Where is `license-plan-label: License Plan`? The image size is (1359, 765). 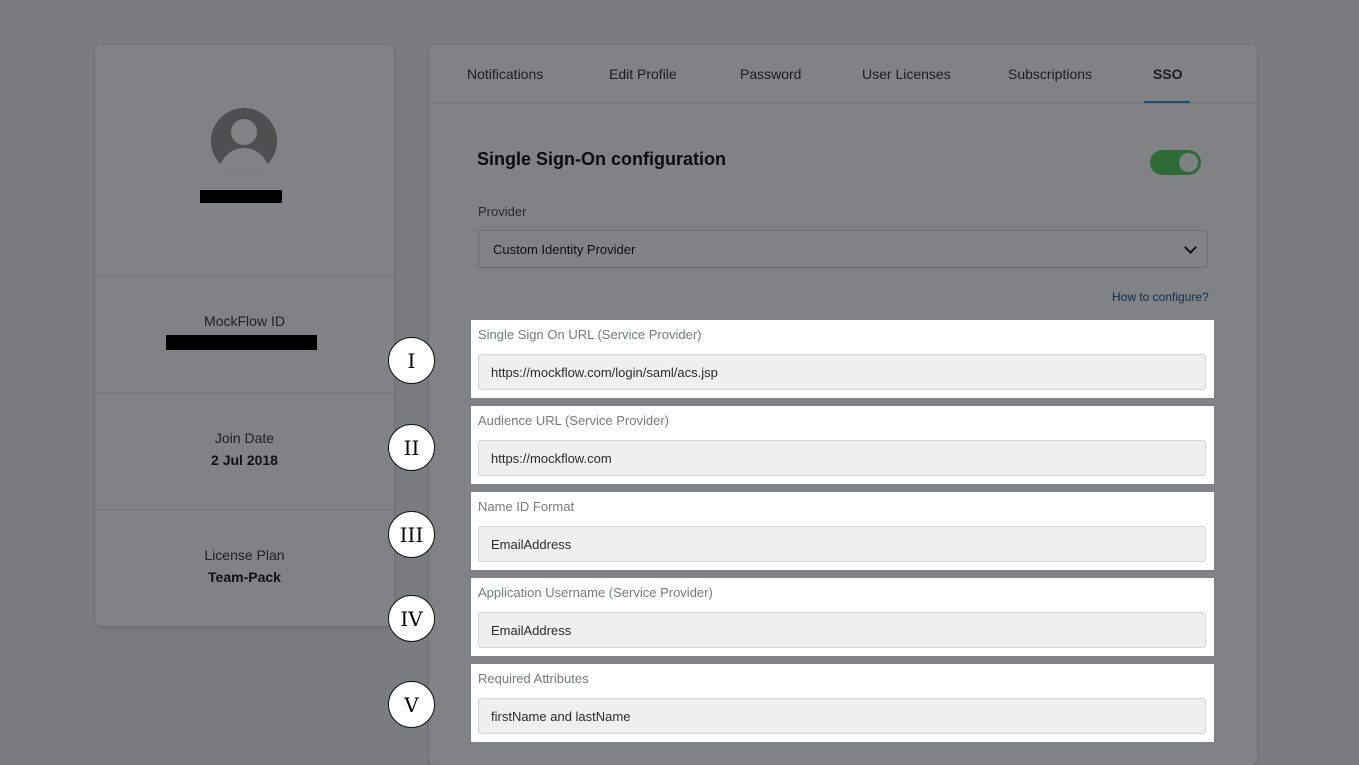
license-plan-label: License Plan is located at coordinates (244, 555).